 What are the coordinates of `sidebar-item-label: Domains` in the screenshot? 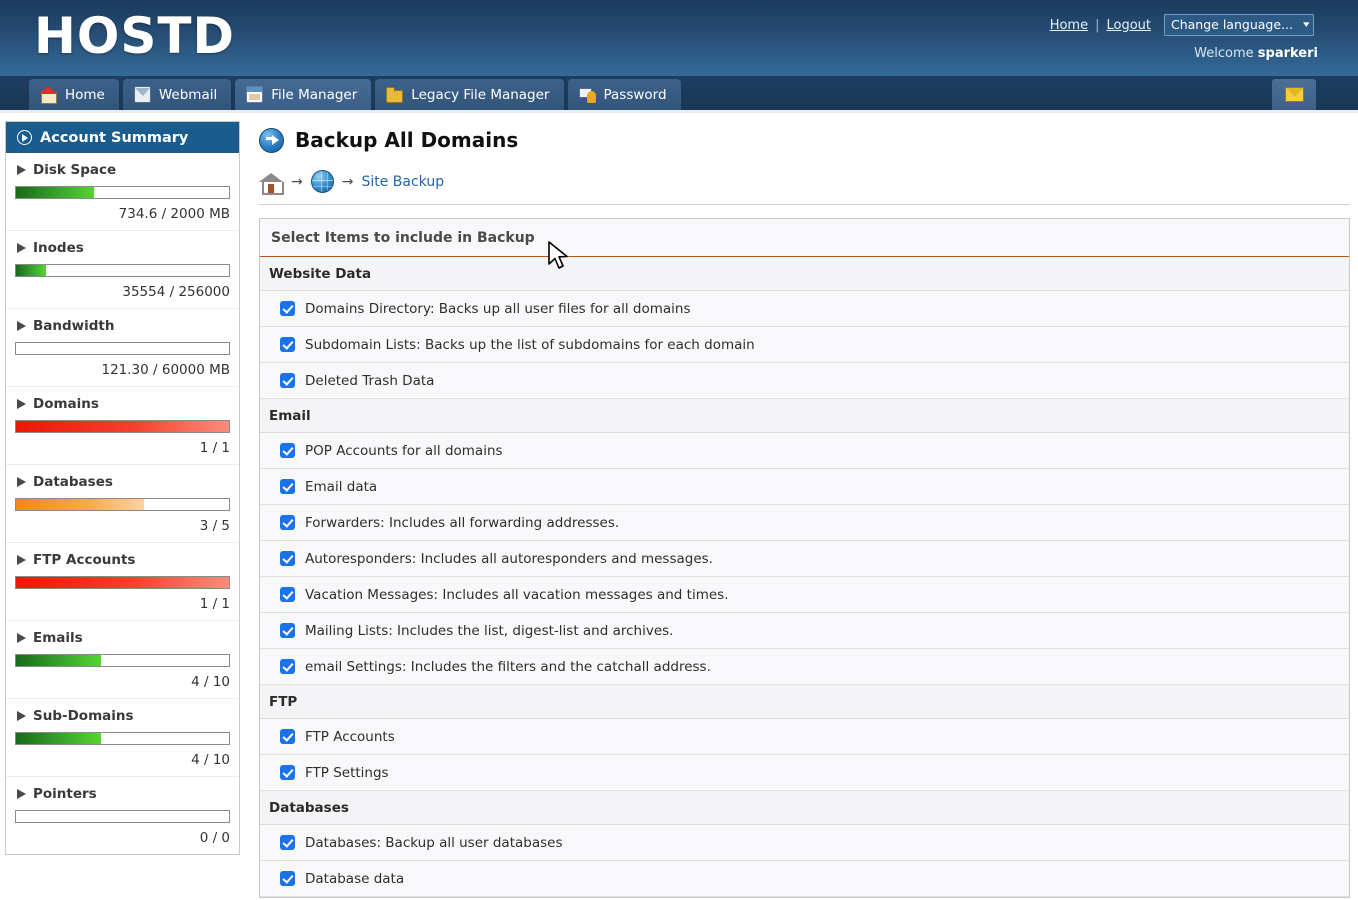 It's located at (66, 404).